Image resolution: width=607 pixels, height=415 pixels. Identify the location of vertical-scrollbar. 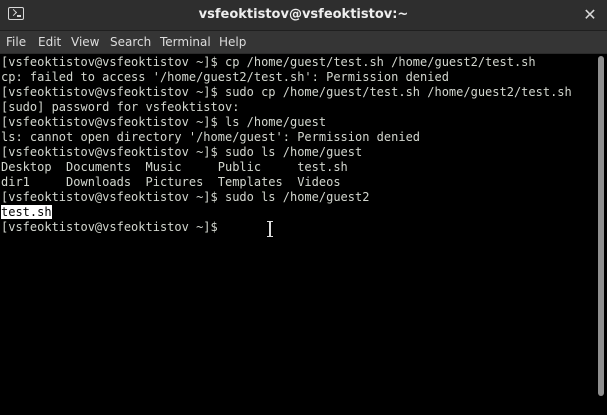
(601, 234).